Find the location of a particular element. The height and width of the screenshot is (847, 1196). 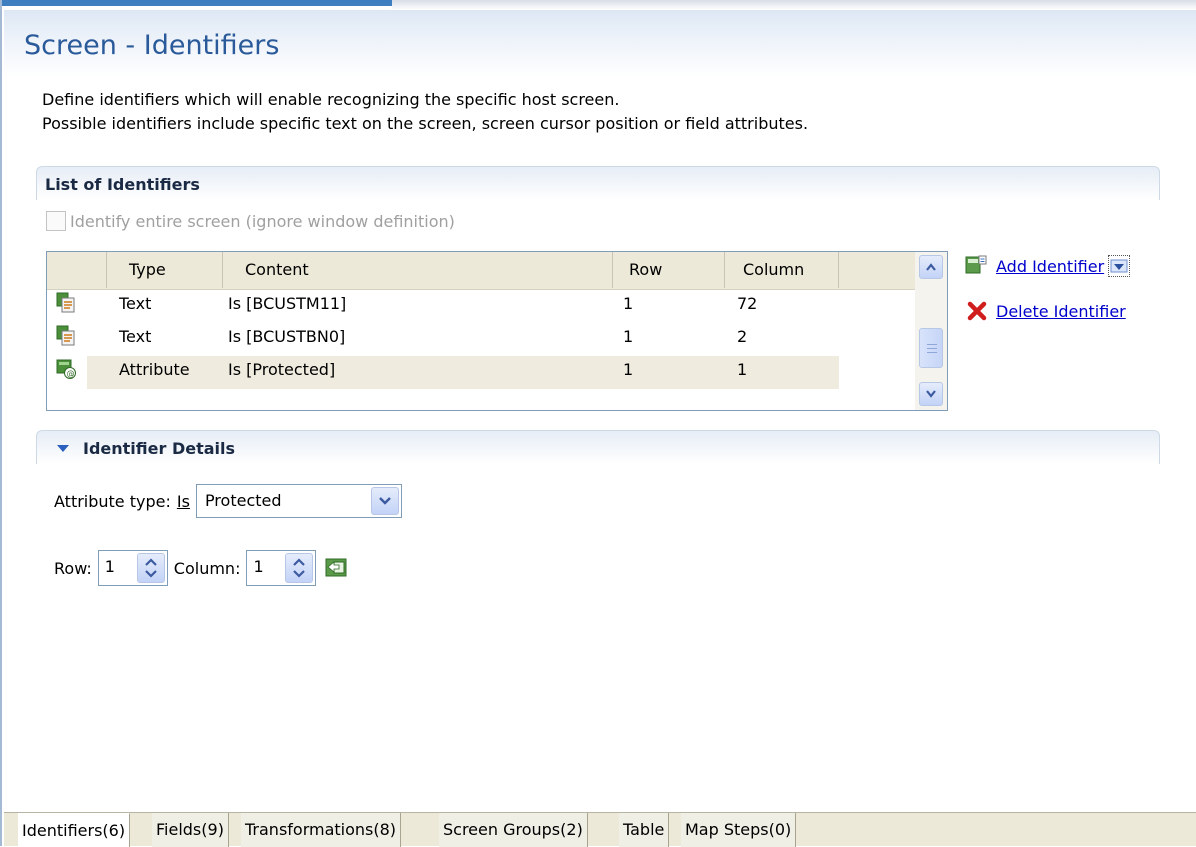

cursor-position-icon is located at coordinates (336, 567).